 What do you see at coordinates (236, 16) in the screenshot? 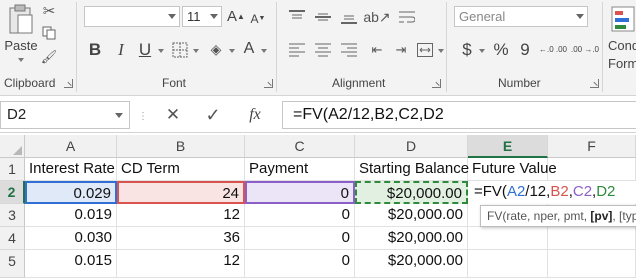
I see `increase-font-icon: A ▲` at bounding box center [236, 16].